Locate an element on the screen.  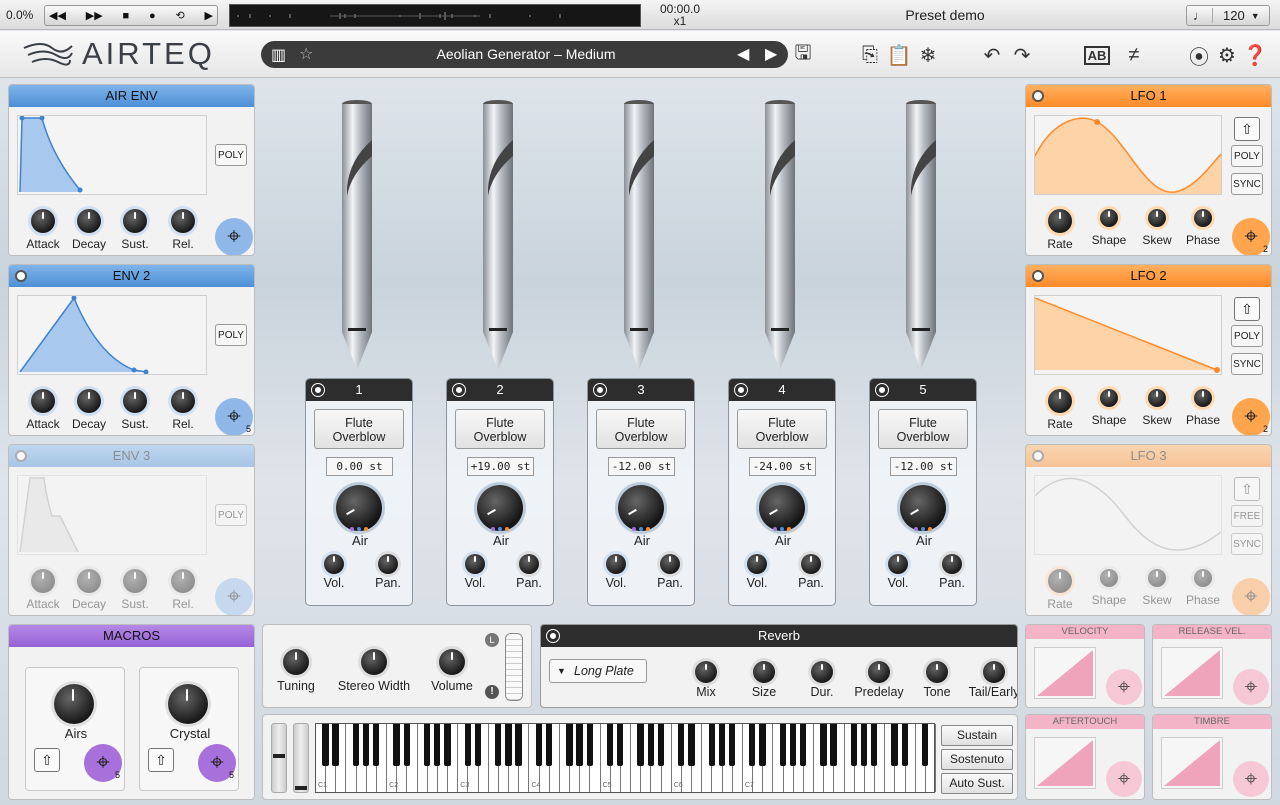
midi-icon: ⦿ is located at coordinates (1199, 55).